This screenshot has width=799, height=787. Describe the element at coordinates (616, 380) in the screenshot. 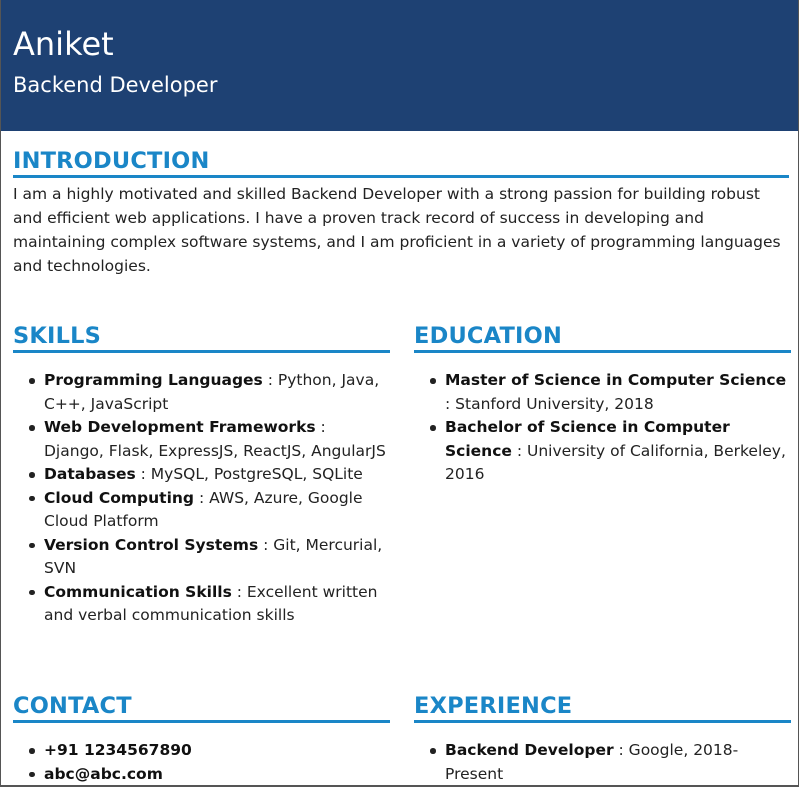

I see `list-item-key: Master of Science in Computer Science` at that location.